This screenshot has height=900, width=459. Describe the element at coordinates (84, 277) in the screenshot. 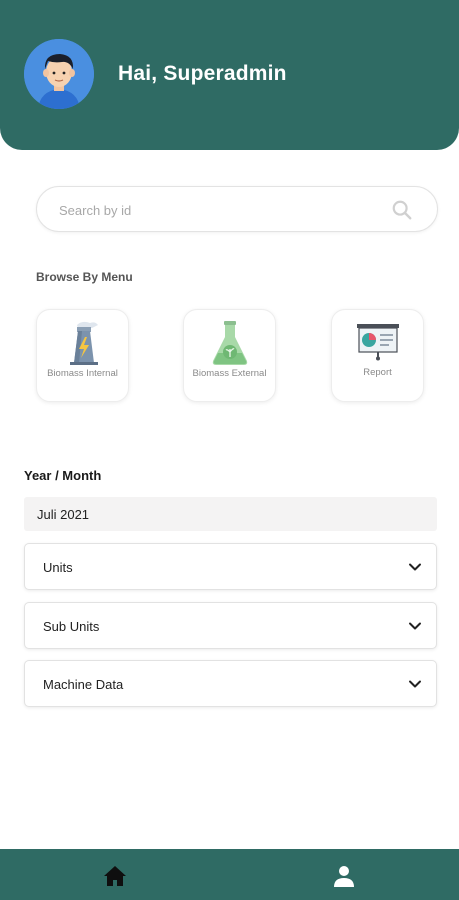

I see `browse-menu-title: Browse By Menu` at that location.